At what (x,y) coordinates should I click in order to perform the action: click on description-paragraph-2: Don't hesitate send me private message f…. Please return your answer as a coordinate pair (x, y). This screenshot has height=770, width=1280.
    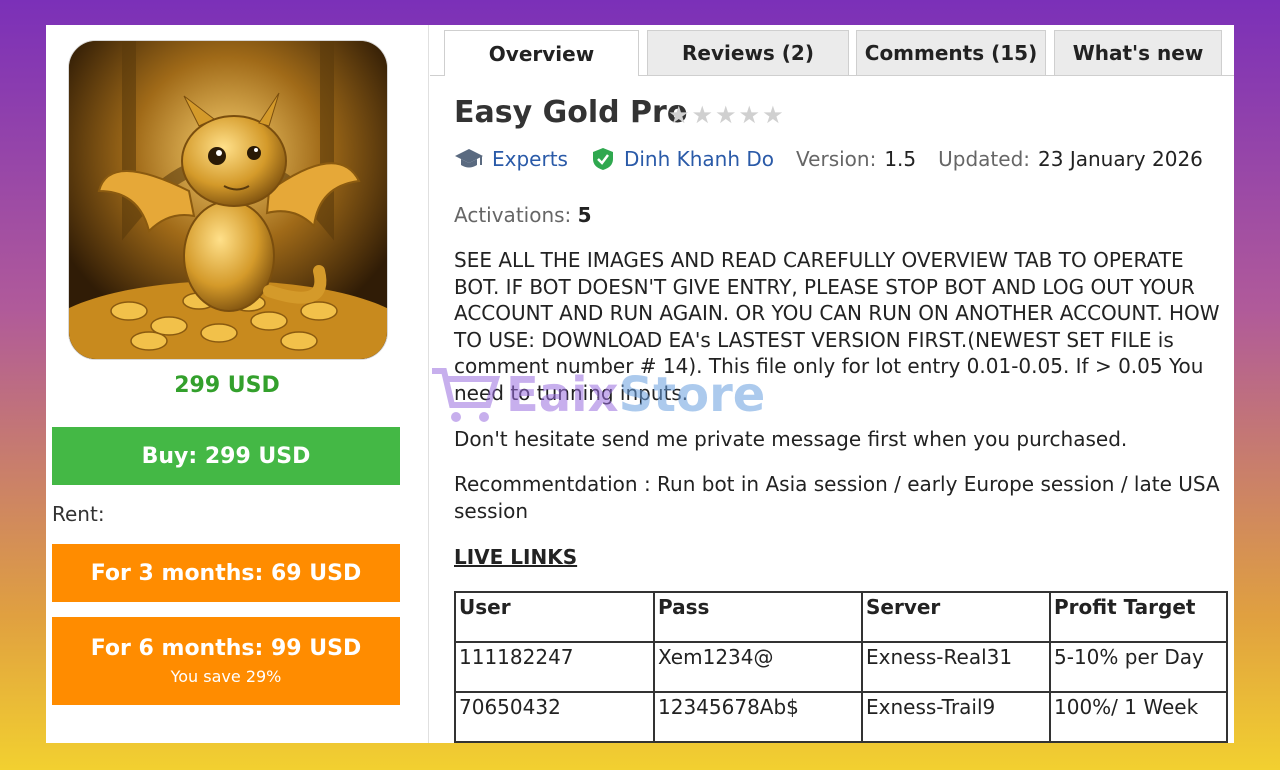
    Looking at the image, I should click on (791, 438).